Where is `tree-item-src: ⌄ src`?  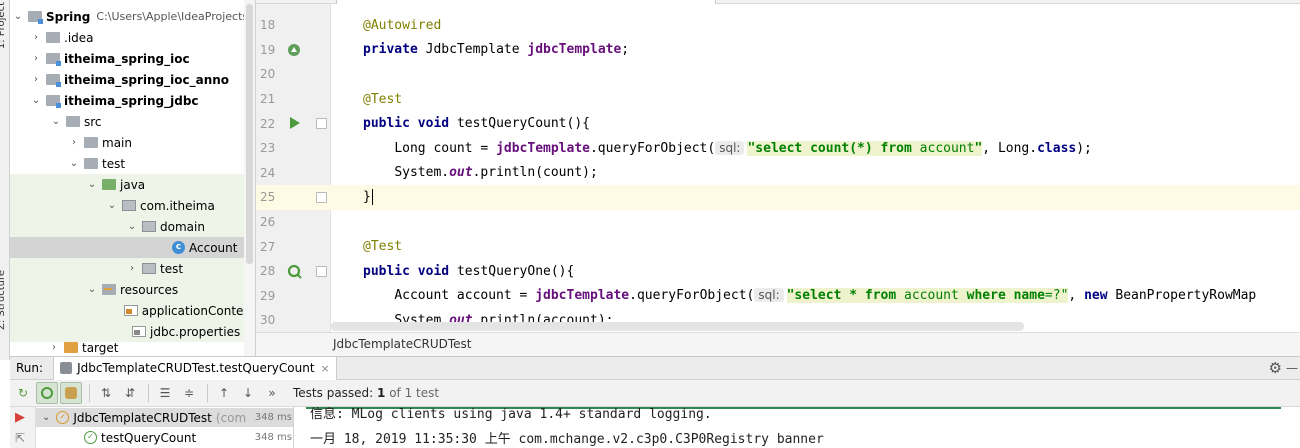
tree-item-src: ⌄ src is located at coordinates (132, 121).